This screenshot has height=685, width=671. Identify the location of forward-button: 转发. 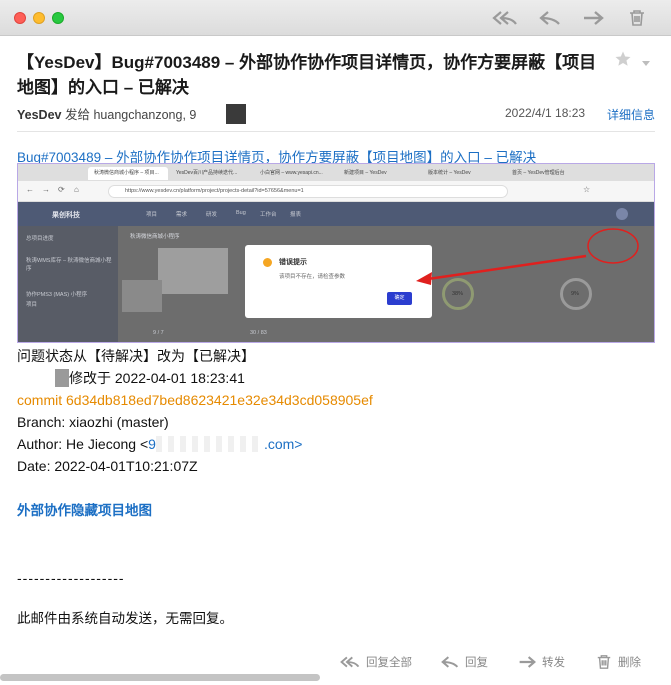
(541, 662).